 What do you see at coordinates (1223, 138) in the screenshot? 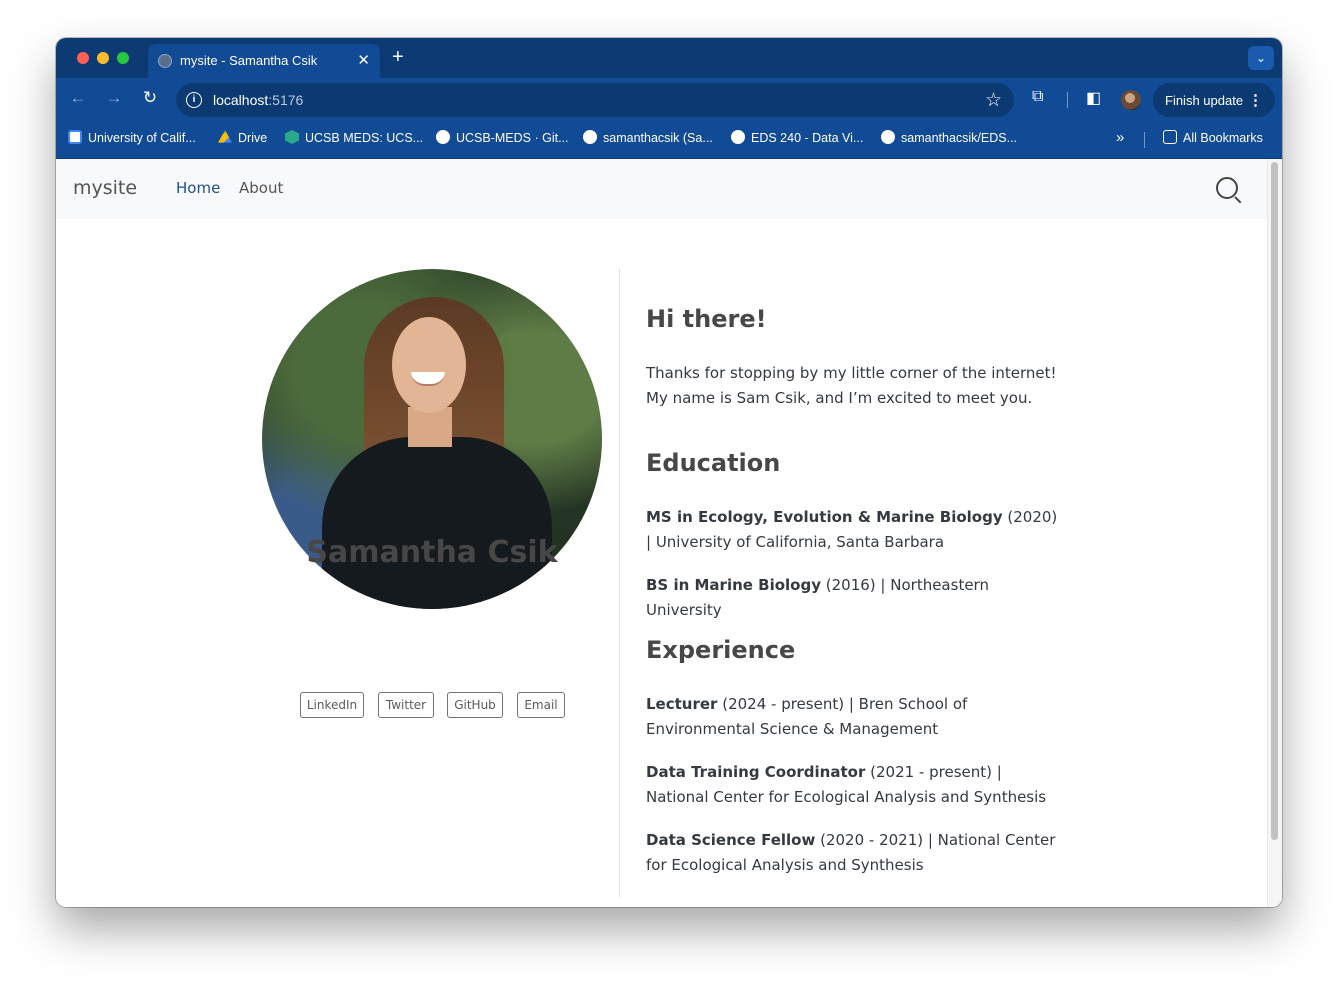
I see `all-bookmarks-label: All Bookmarks` at bounding box center [1223, 138].